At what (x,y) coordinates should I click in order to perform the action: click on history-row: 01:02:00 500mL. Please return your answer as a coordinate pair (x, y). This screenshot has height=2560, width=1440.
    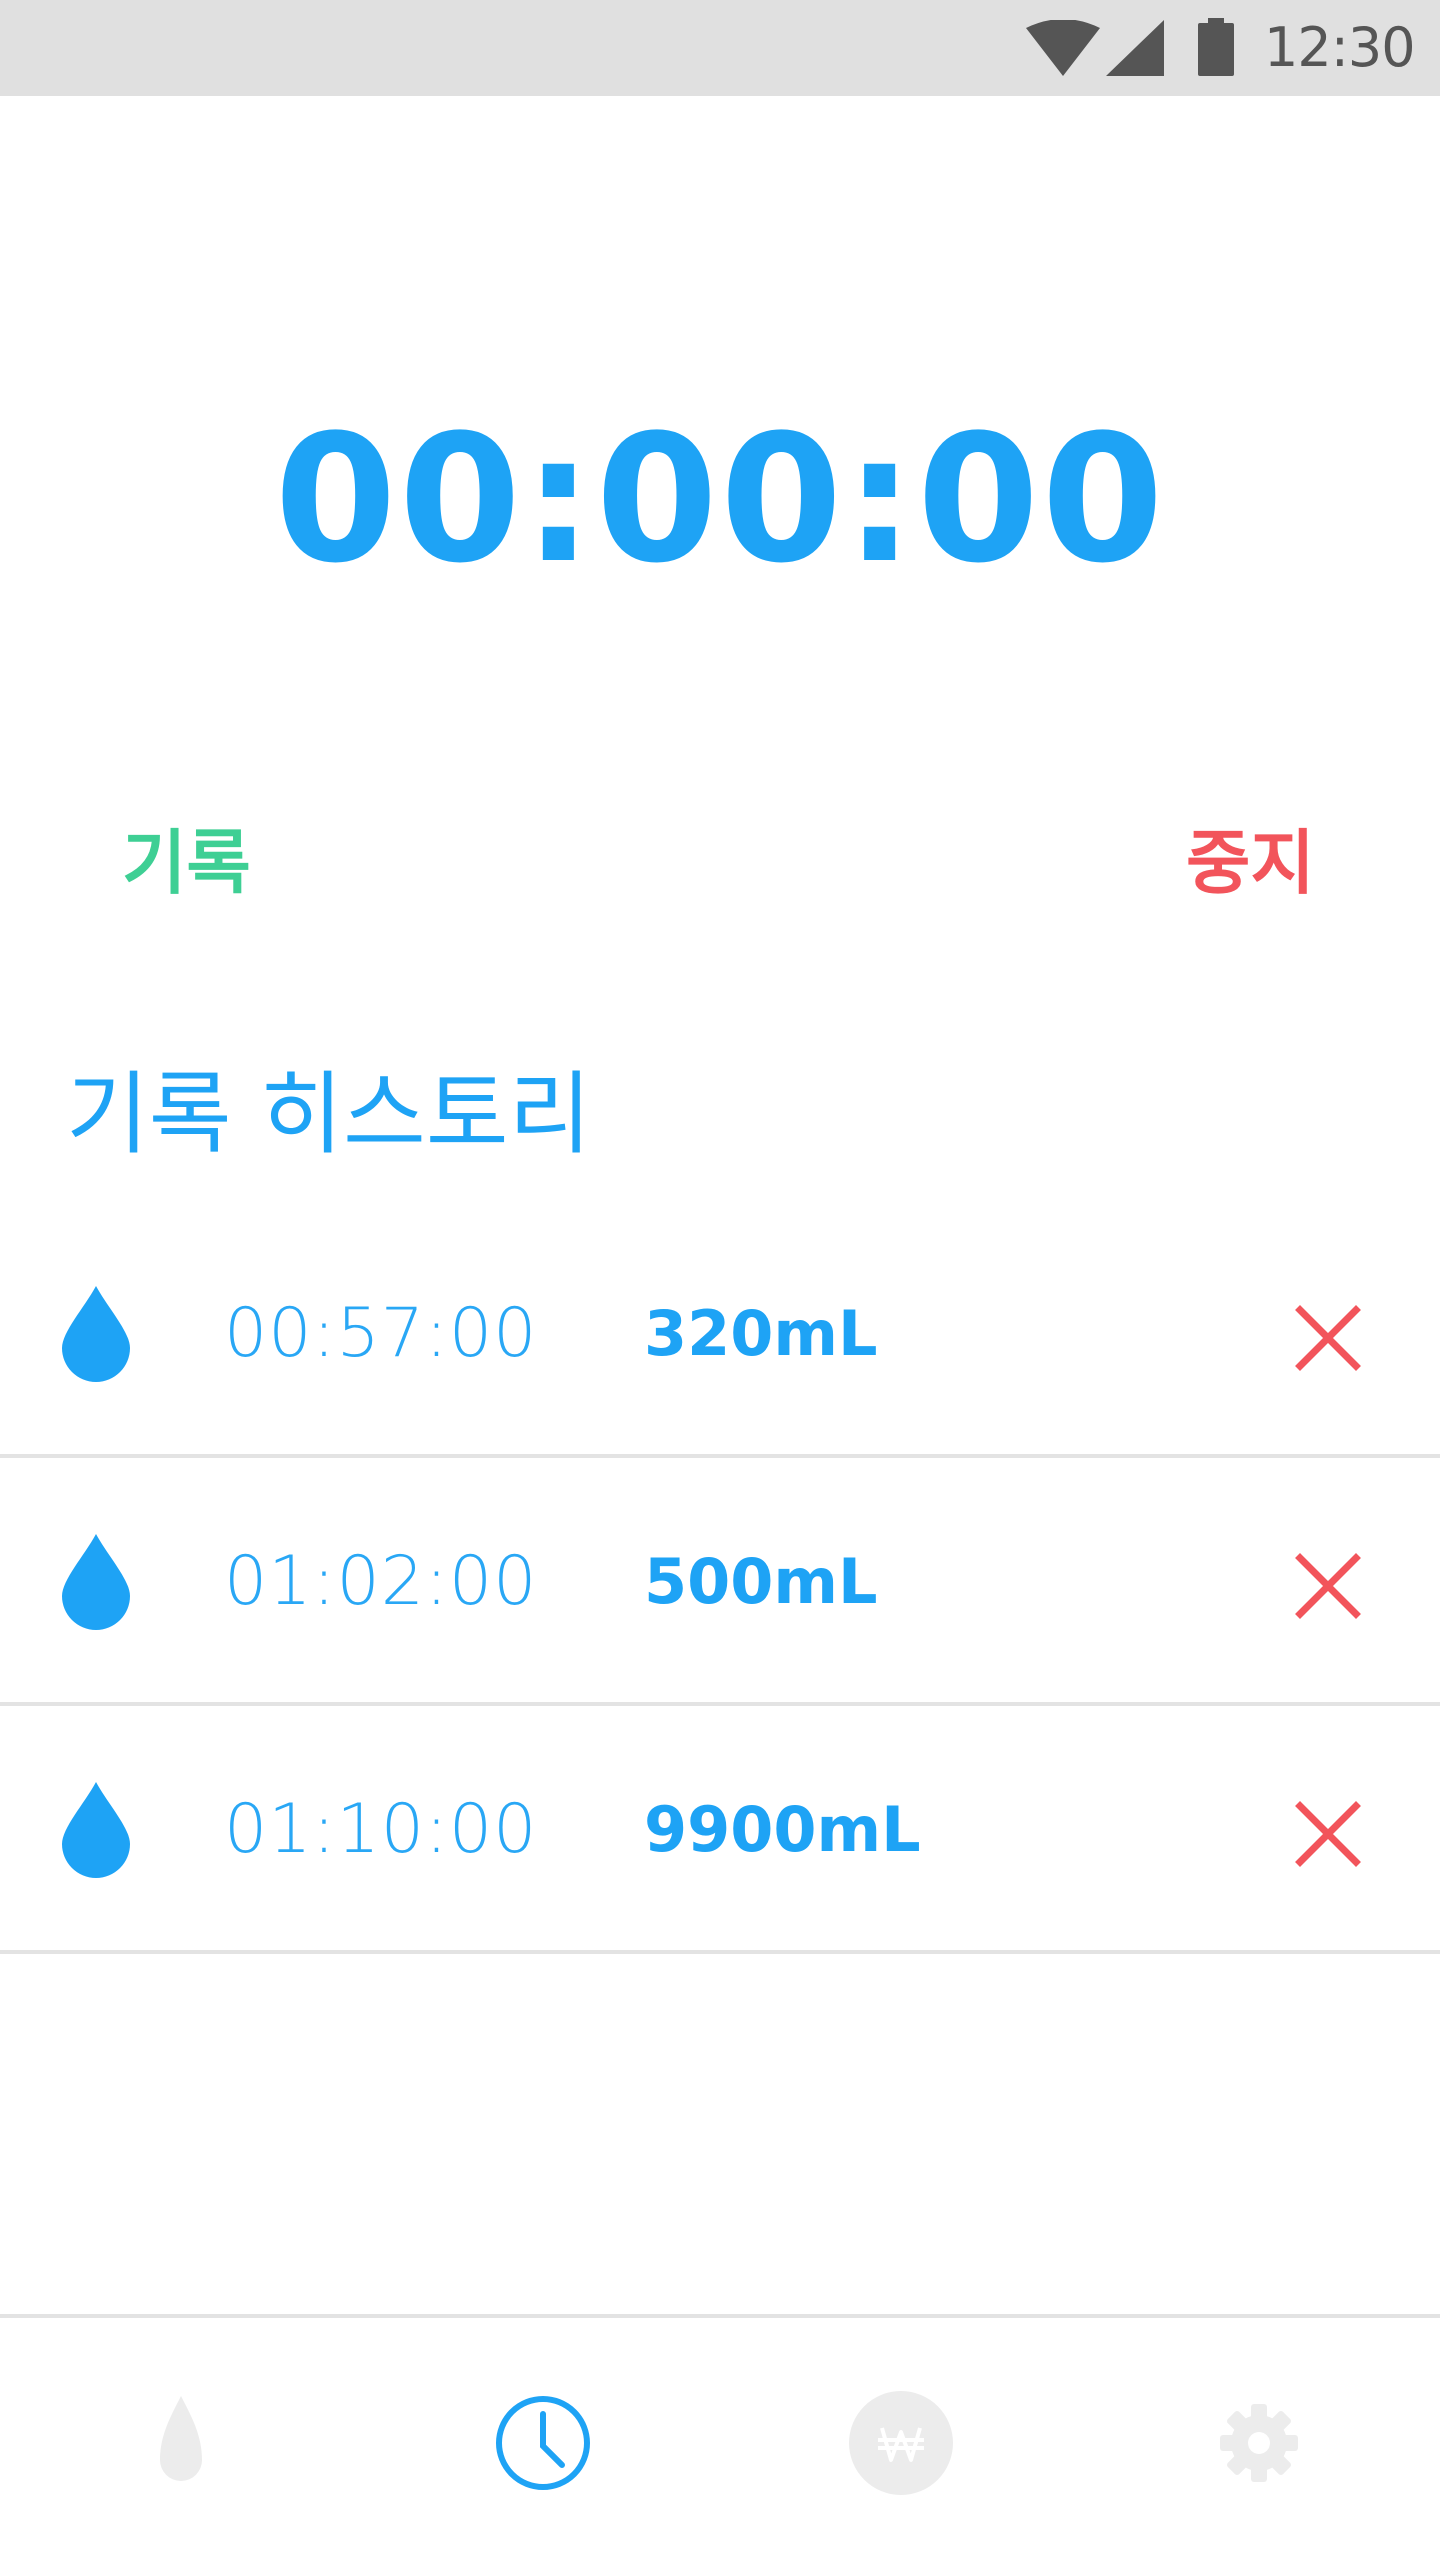
    Looking at the image, I should click on (720, 1582).